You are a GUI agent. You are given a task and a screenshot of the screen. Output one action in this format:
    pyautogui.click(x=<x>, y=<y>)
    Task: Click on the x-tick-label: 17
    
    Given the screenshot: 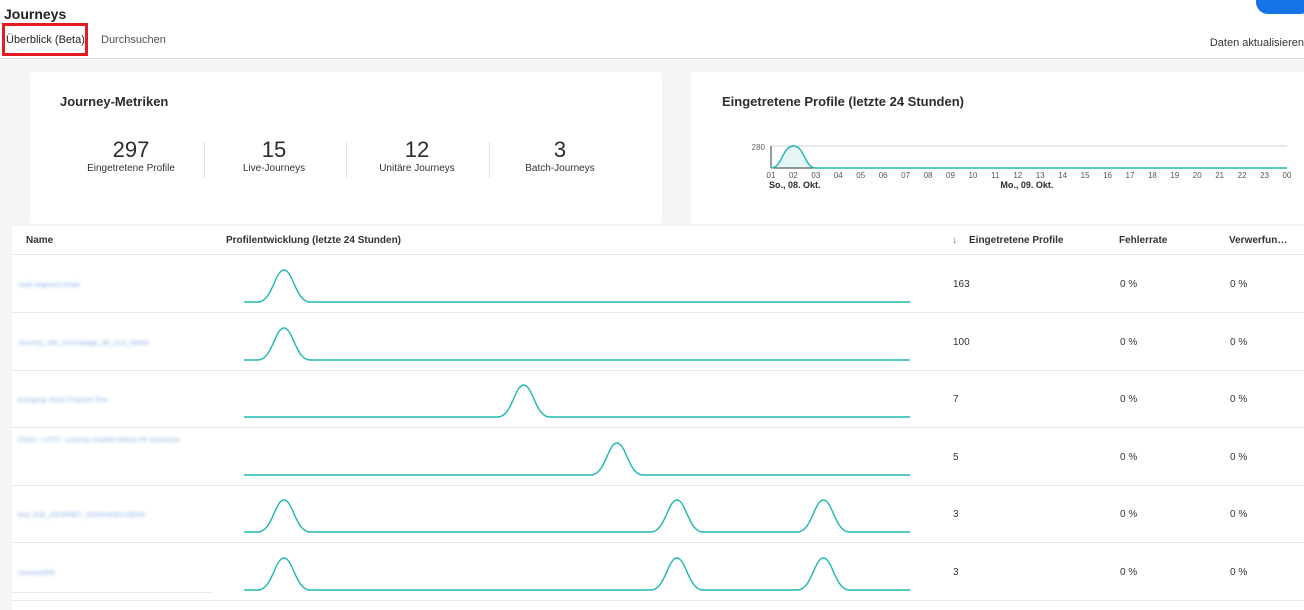 What is the action you would take?
    pyautogui.click(x=1130, y=175)
    